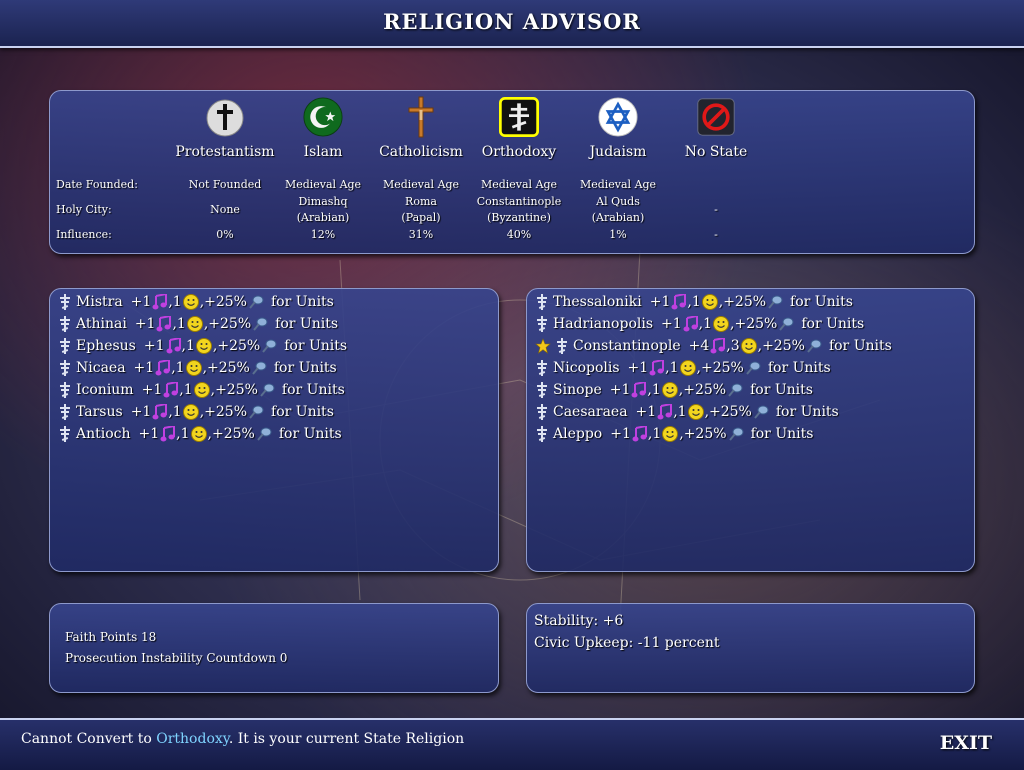 The height and width of the screenshot is (770, 1024). What do you see at coordinates (618, 217) in the screenshot?
I see `holy-city-line: (Arabian)` at bounding box center [618, 217].